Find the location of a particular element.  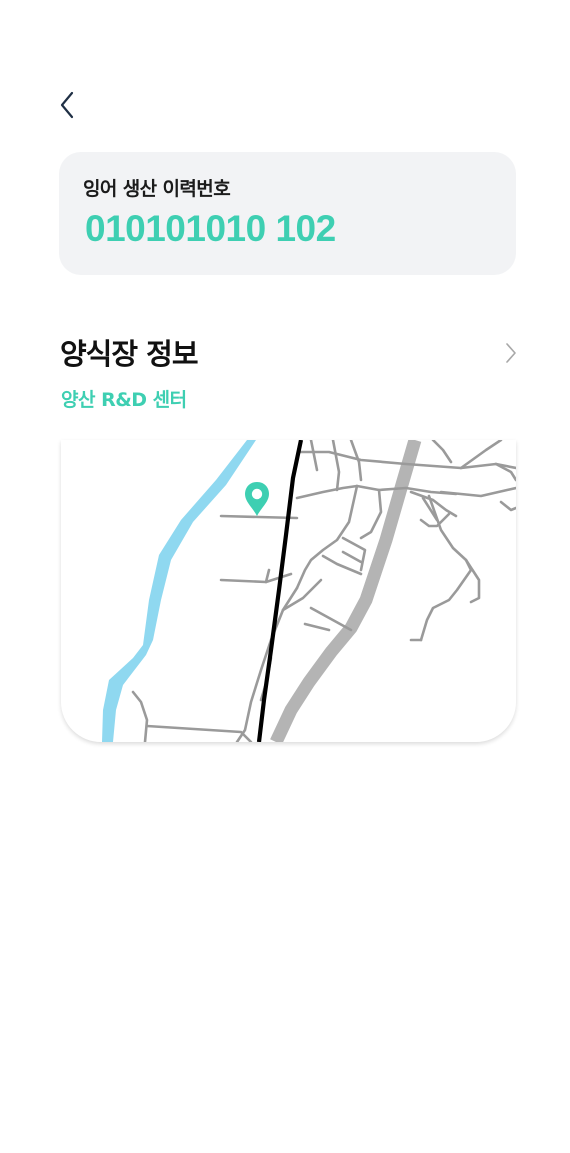

back-button is located at coordinates (68, 107).